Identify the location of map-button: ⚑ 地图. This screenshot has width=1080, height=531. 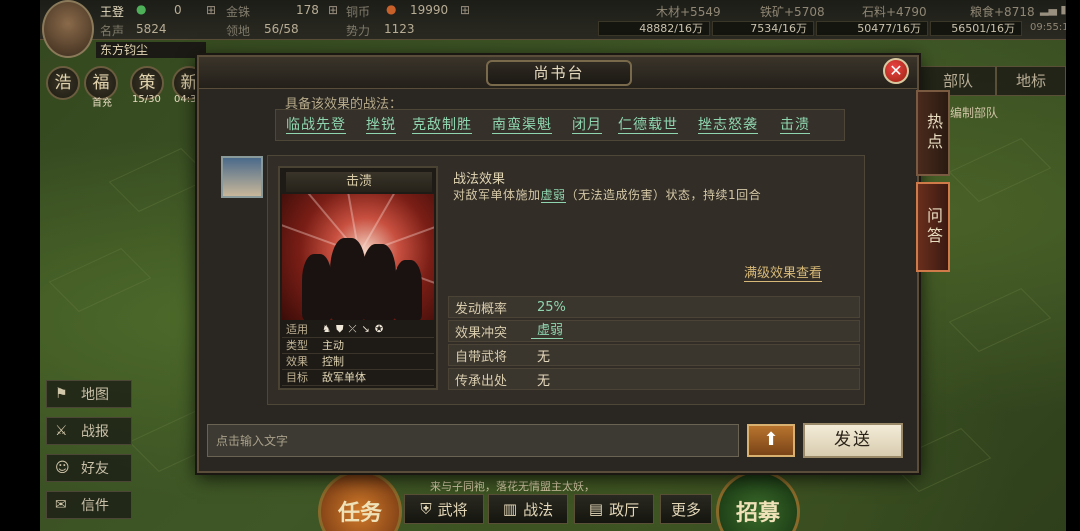
(89, 394).